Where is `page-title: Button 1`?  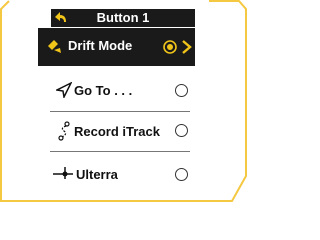
page-title: Button 1 is located at coordinates (123, 17).